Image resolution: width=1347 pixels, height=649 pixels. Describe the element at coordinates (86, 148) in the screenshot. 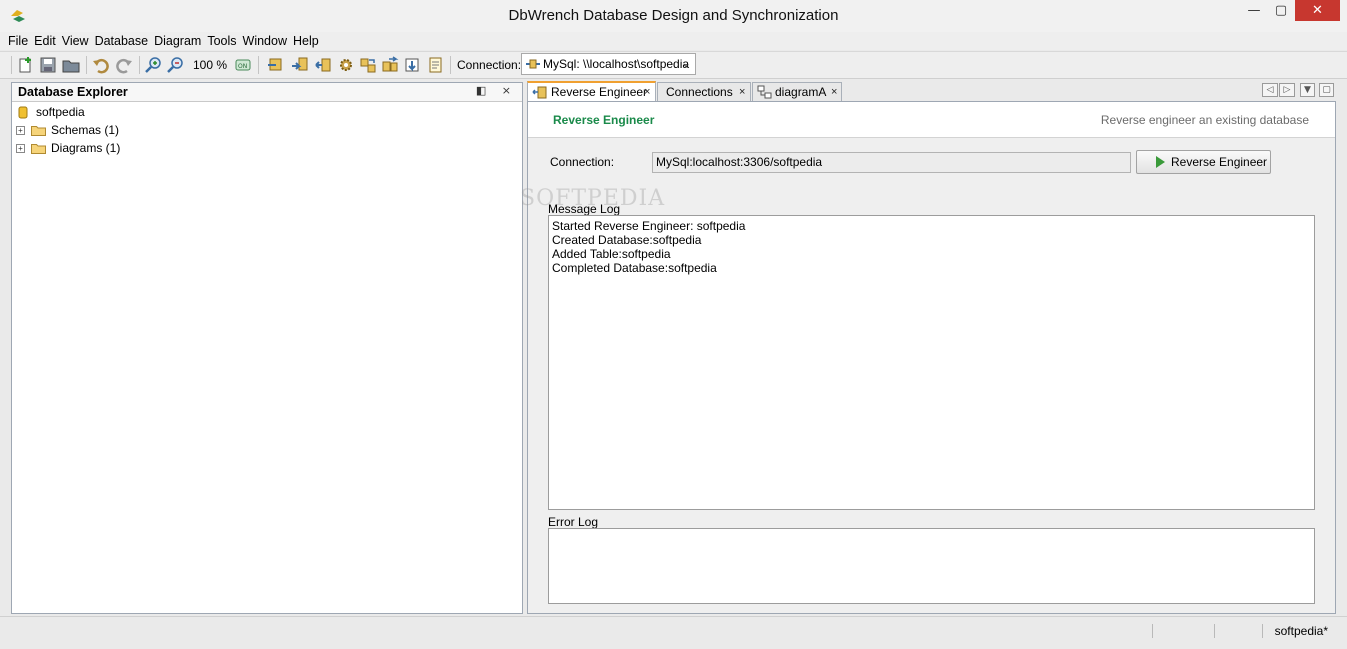

I see `tree-item-label: Diagrams (1)` at that location.